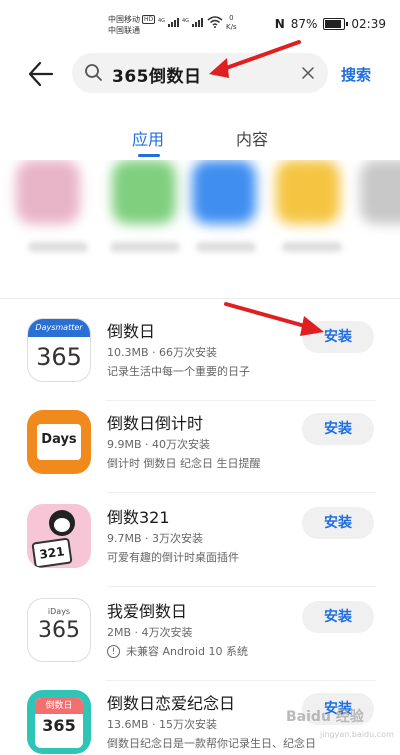 This screenshot has height=755, width=400. What do you see at coordinates (159, 444) in the screenshot?
I see `app-meta: 9.9MB · 40万次安装` at bounding box center [159, 444].